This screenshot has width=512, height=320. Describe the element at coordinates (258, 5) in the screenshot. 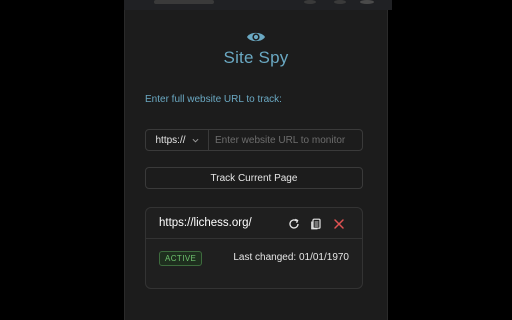

I see `browser-toolbar-strip` at that location.